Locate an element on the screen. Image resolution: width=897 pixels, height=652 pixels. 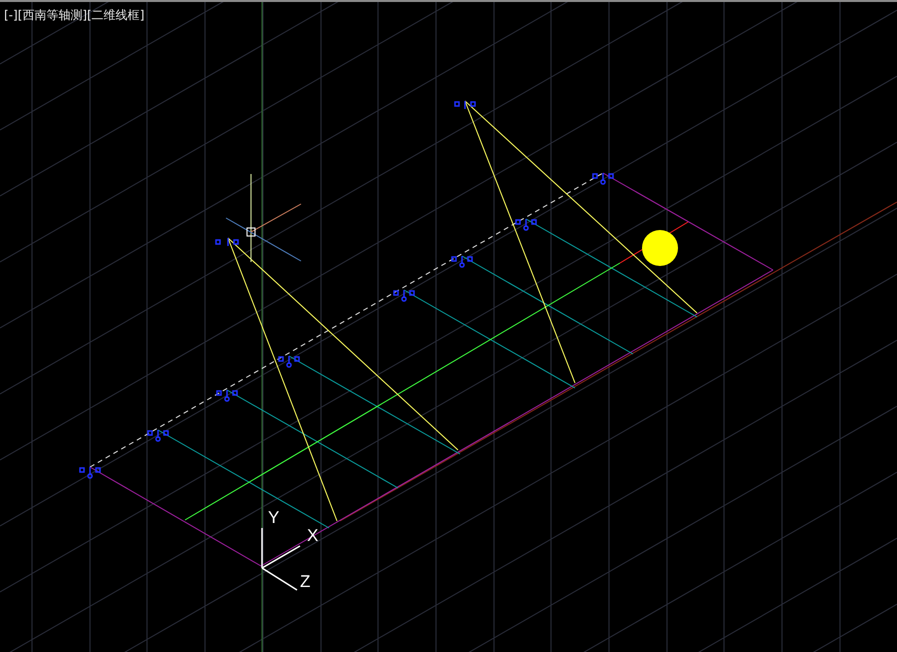
crosshair-cursor-icon is located at coordinates (264, 218).